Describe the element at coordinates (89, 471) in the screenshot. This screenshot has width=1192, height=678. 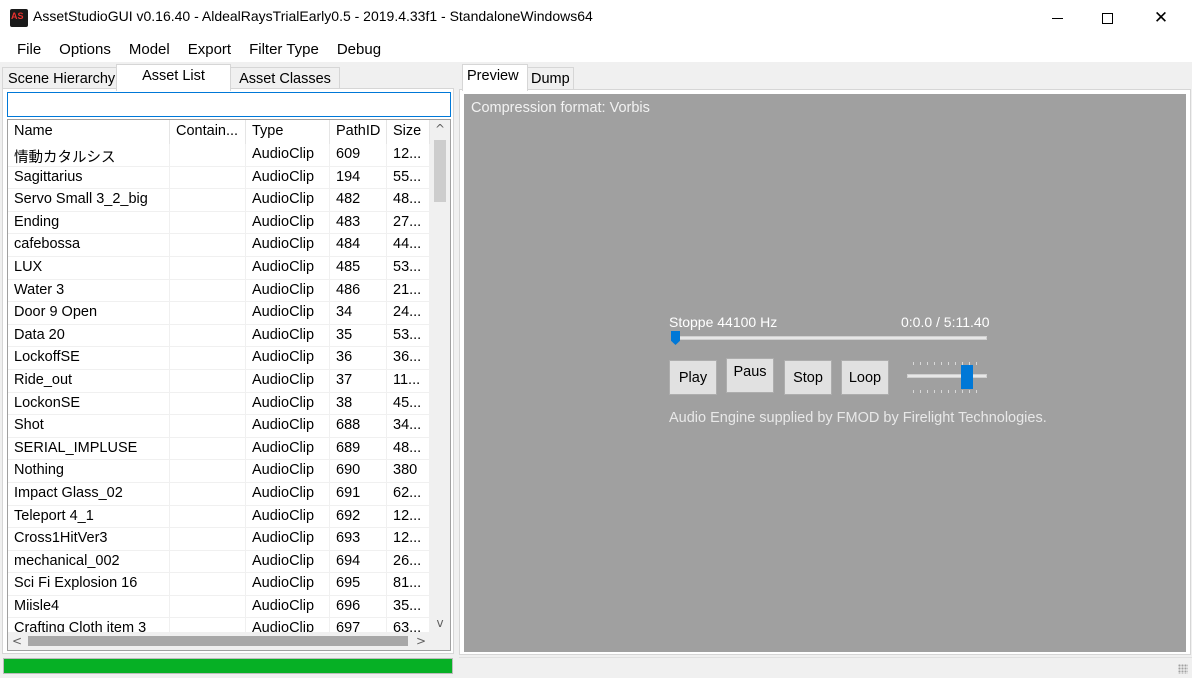
I see `cell-name: Nothing` at that location.